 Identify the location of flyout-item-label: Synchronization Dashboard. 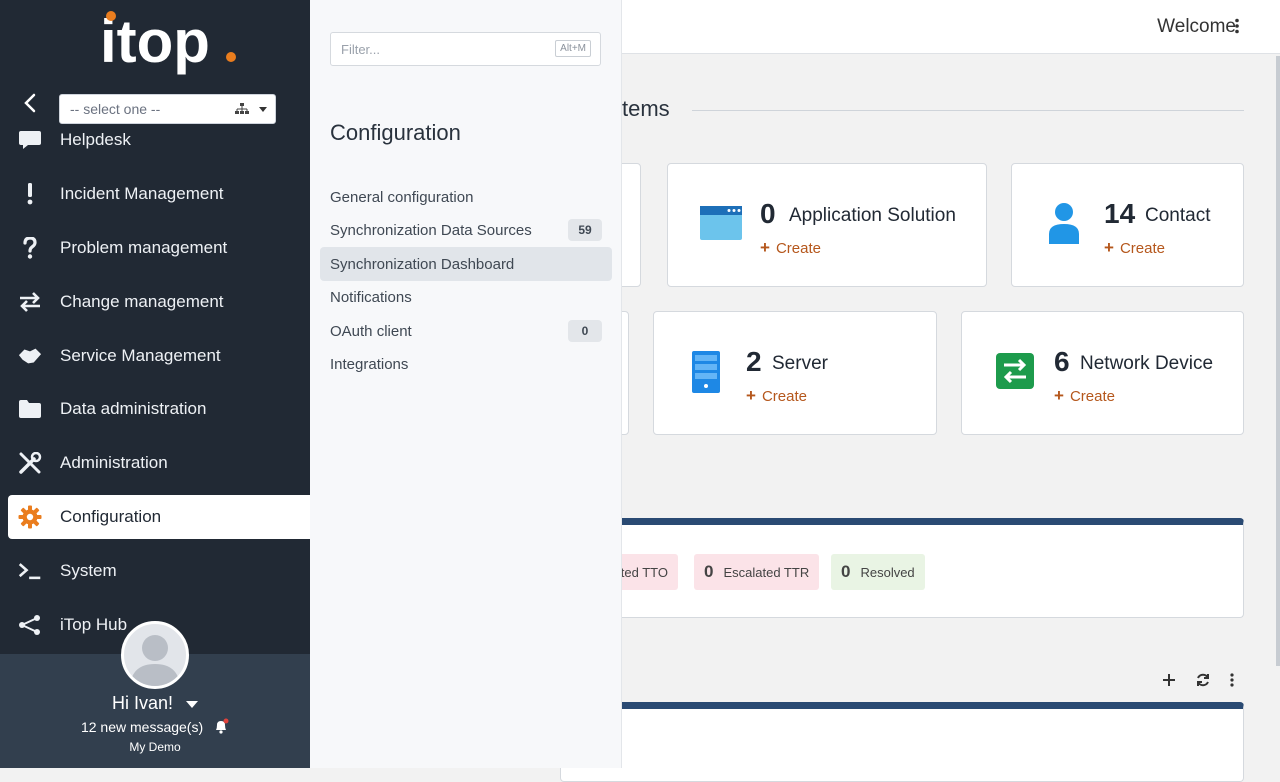
(422, 264).